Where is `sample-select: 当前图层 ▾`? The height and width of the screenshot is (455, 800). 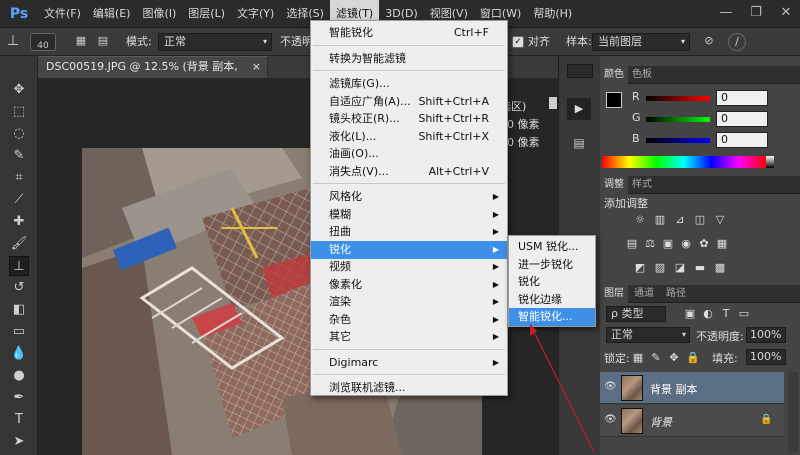
sample-select: 当前图层 ▾ is located at coordinates (641, 42).